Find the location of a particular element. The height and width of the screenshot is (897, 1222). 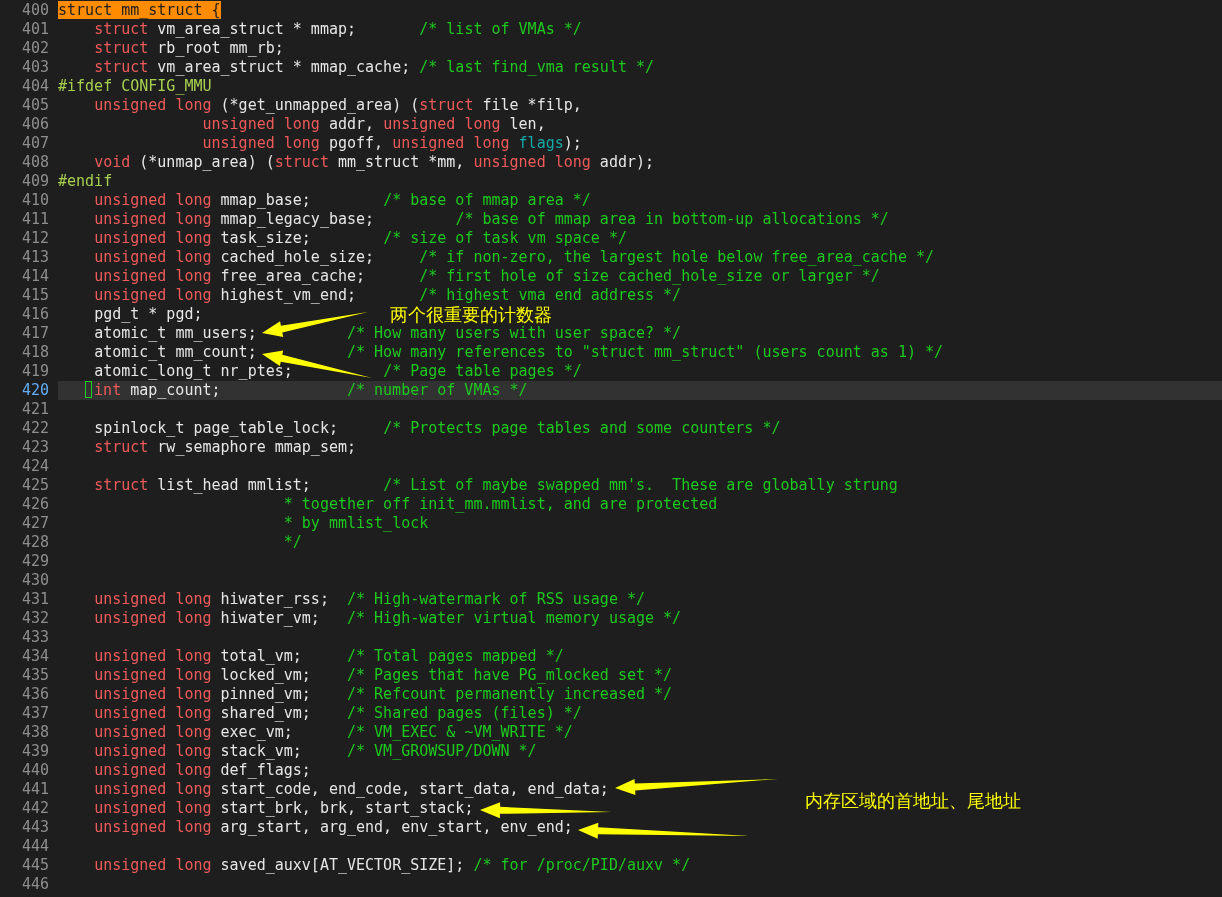

line-number: 425 is located at coordinates (35, 485).